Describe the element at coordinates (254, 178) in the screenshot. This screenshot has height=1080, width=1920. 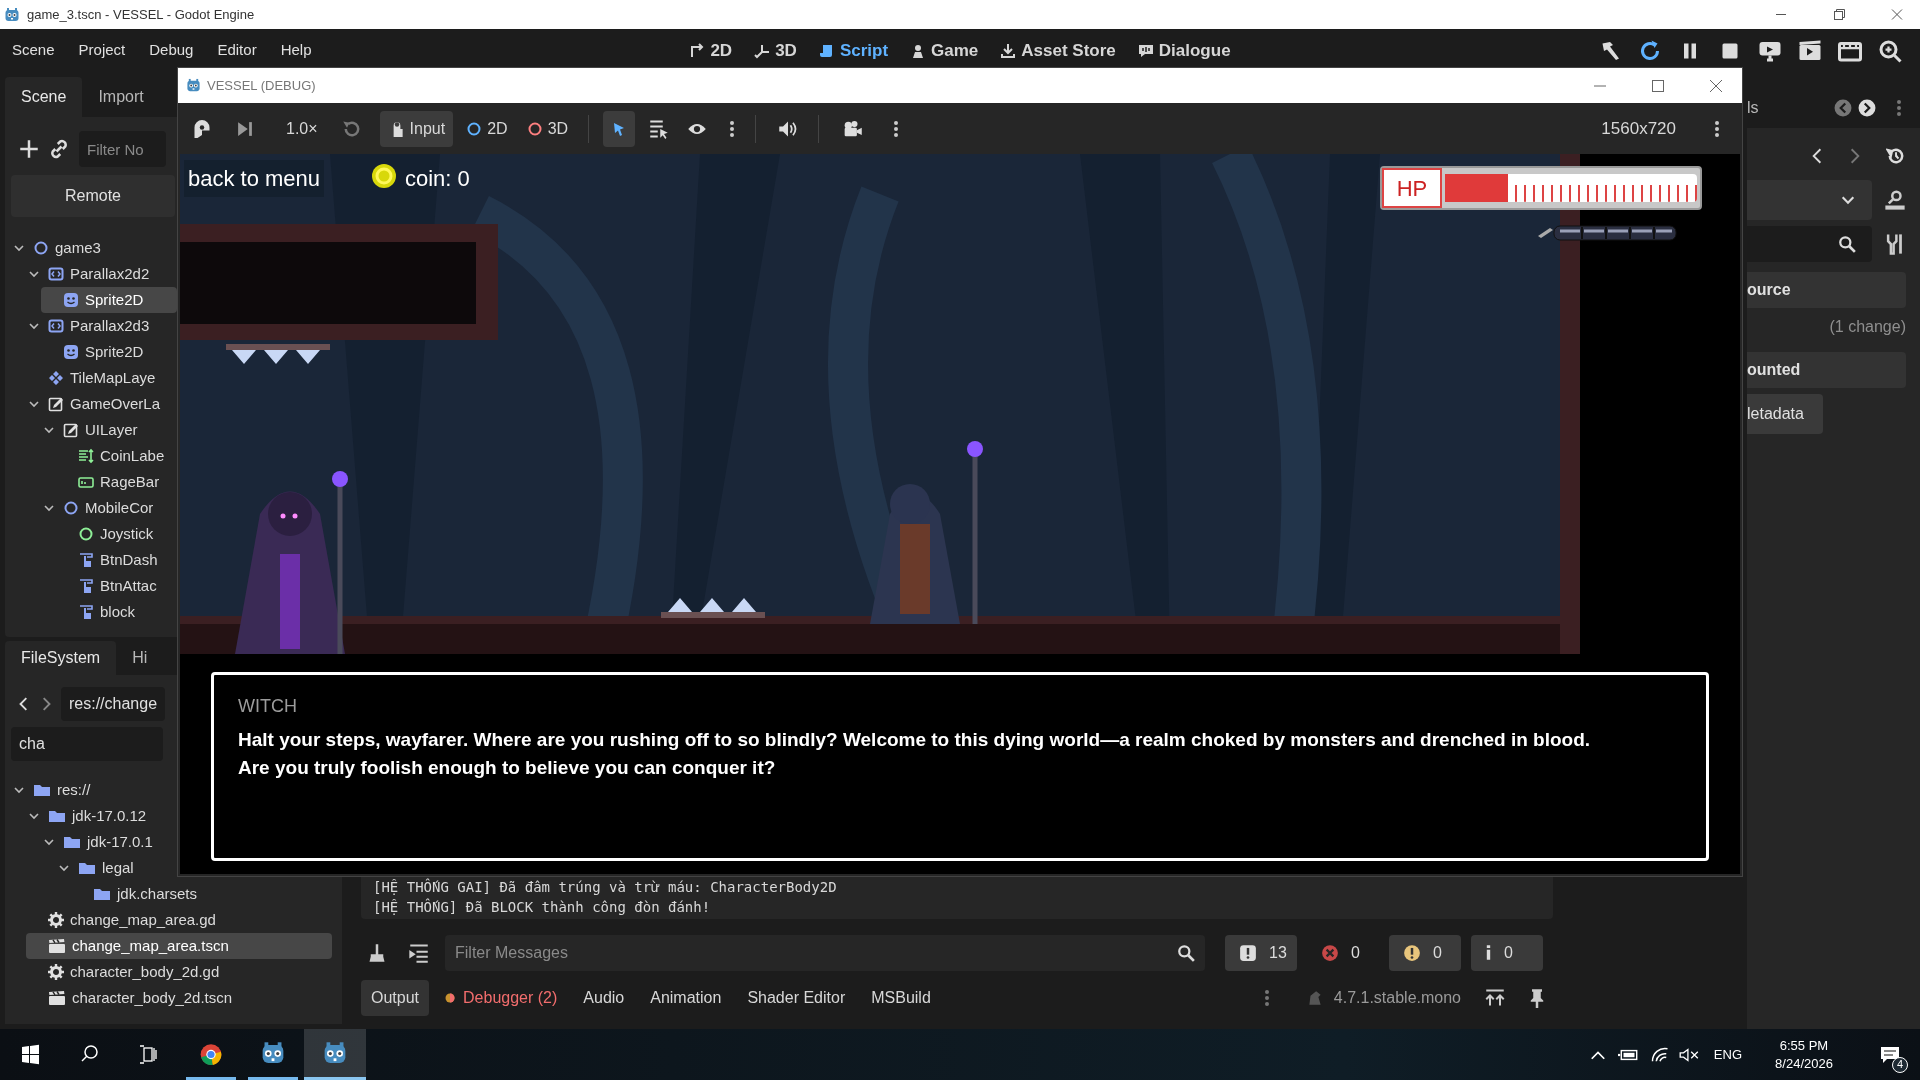
I see `back-to-menu-button: back to menu` at that location.